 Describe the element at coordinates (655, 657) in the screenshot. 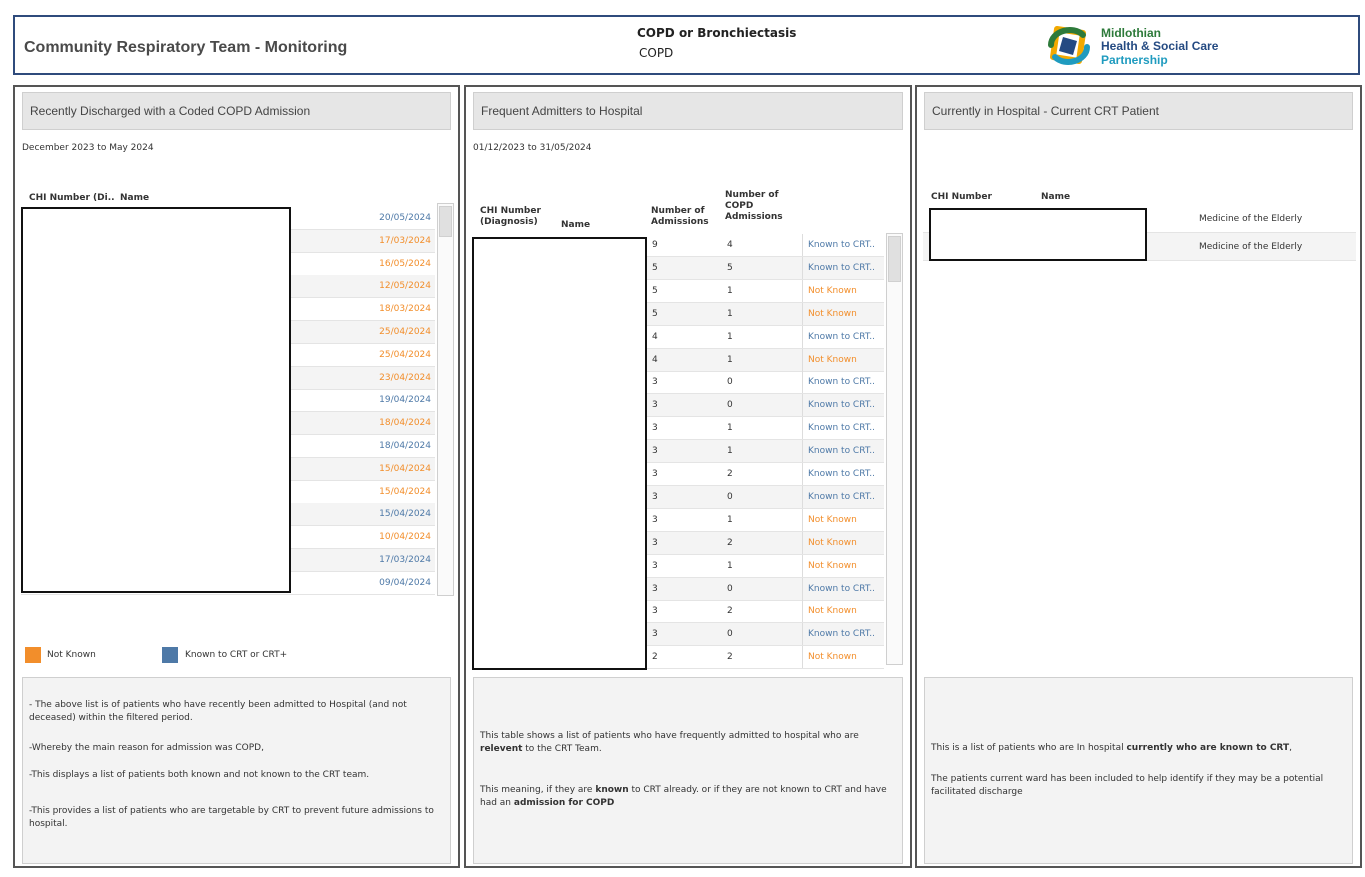

I see `admissions-count: 2` at that location.